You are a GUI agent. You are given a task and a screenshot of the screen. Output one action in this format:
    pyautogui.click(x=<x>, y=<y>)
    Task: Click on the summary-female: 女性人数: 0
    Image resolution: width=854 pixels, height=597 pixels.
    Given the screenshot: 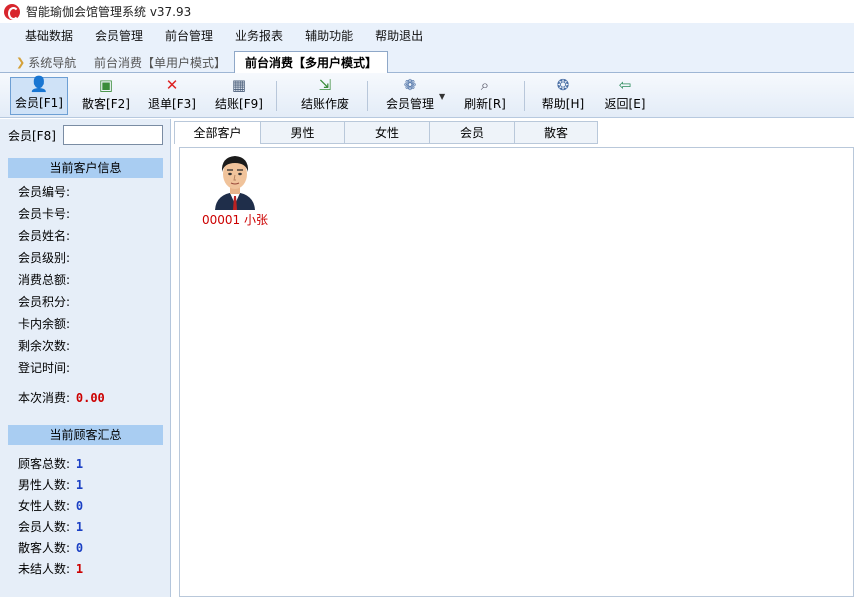 What is the action you would take?
    pyautogui.click(x=50, y=506)
    